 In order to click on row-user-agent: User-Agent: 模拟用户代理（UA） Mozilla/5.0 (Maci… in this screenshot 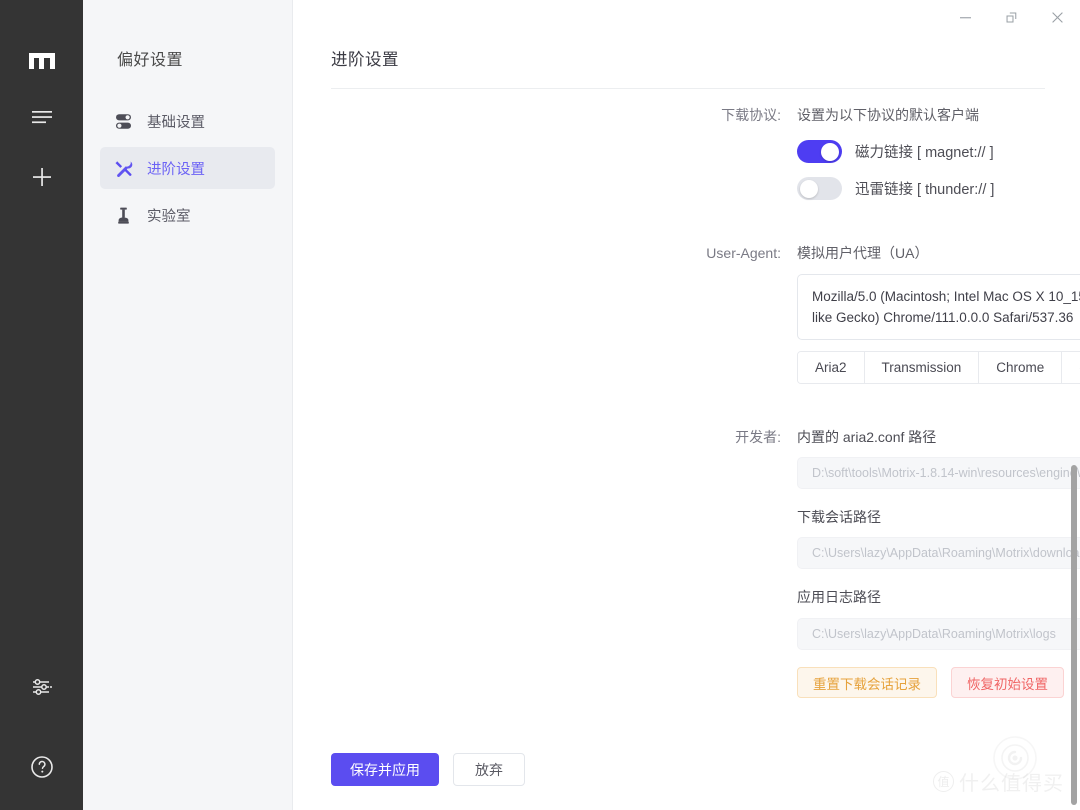, I will do `click(686, 313)`.